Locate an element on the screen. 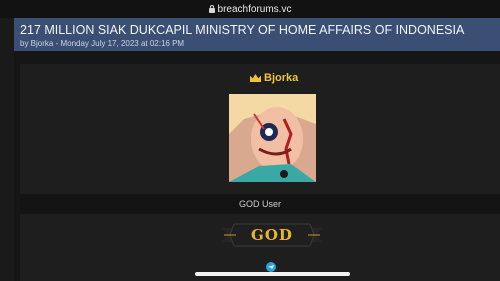 This screenshot has width=500, height=281. author-username: Bjorka is located at coordinates (274, 78).